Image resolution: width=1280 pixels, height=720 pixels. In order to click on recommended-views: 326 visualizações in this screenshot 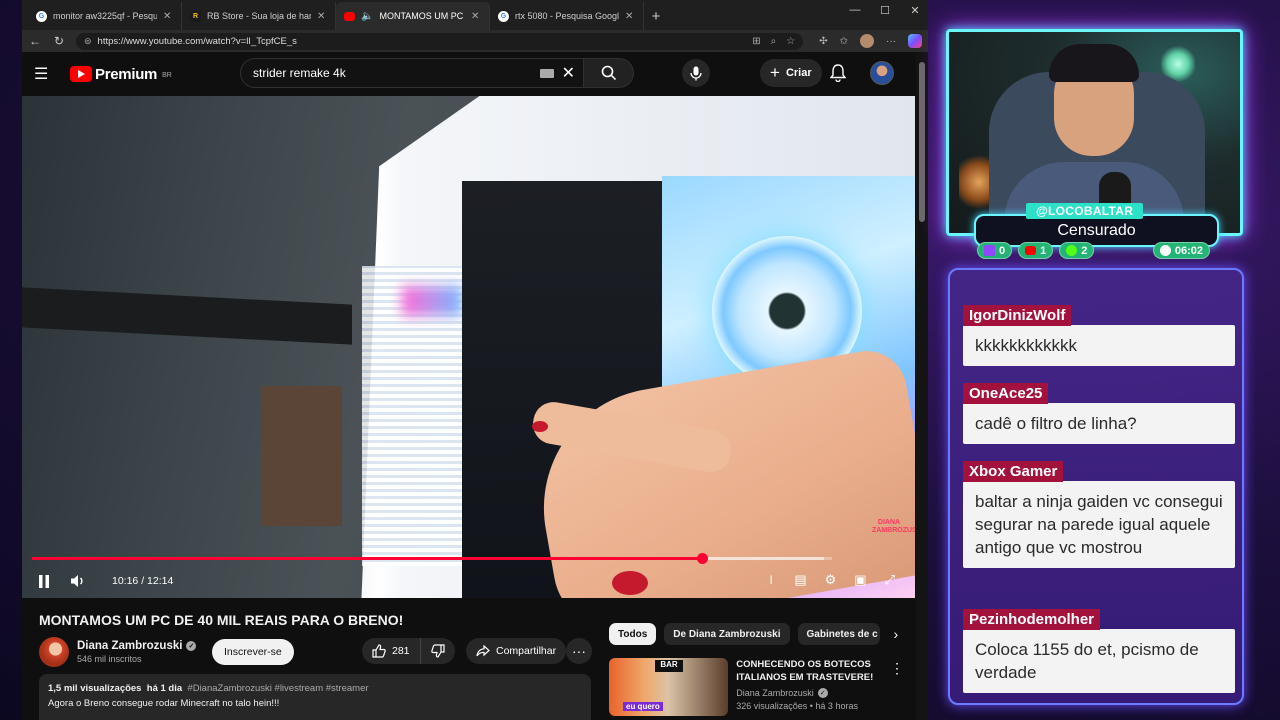, I will do `click(772, 706)`.